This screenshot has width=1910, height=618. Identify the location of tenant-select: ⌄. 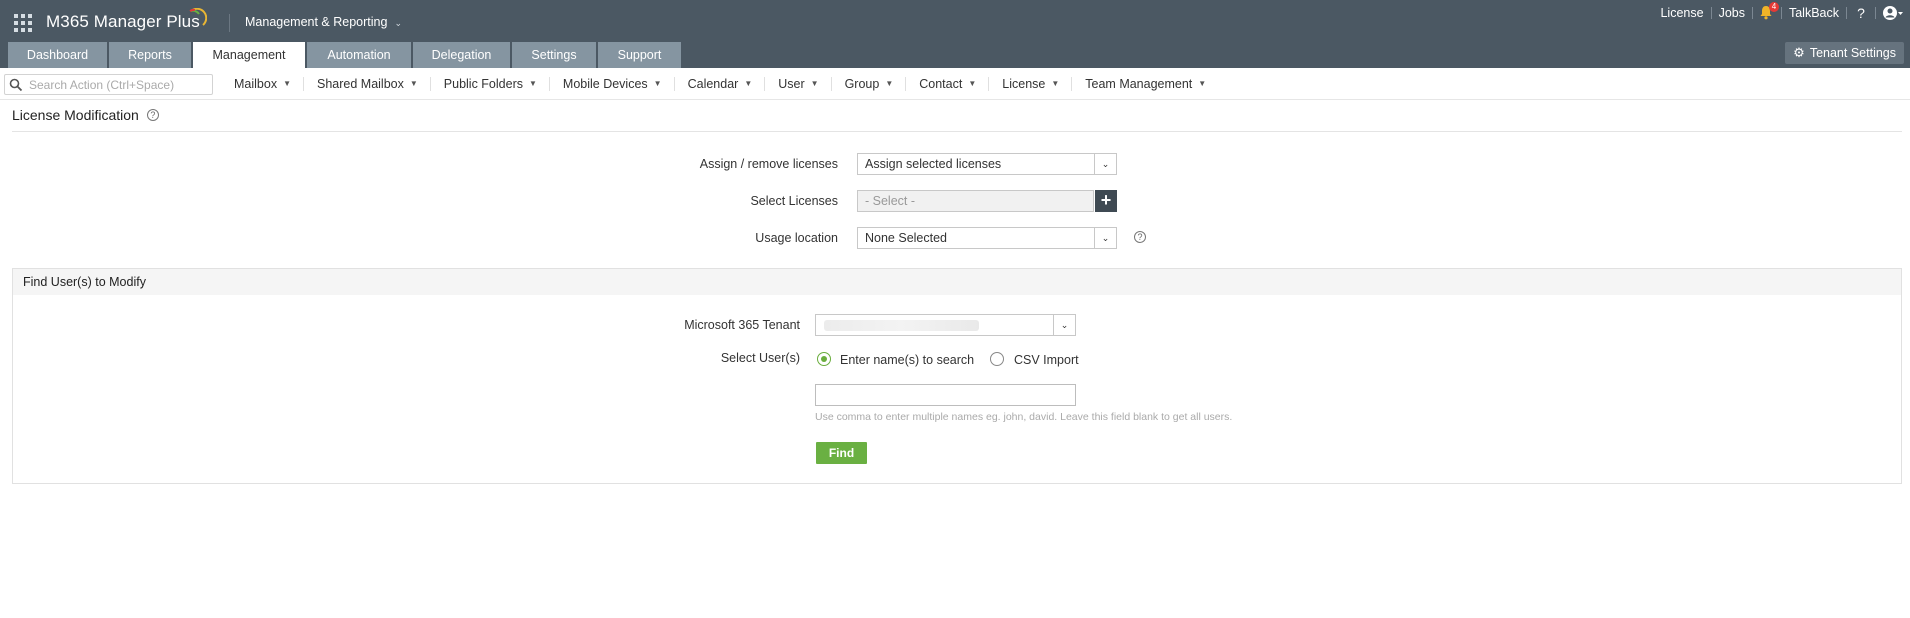
(945, 325).